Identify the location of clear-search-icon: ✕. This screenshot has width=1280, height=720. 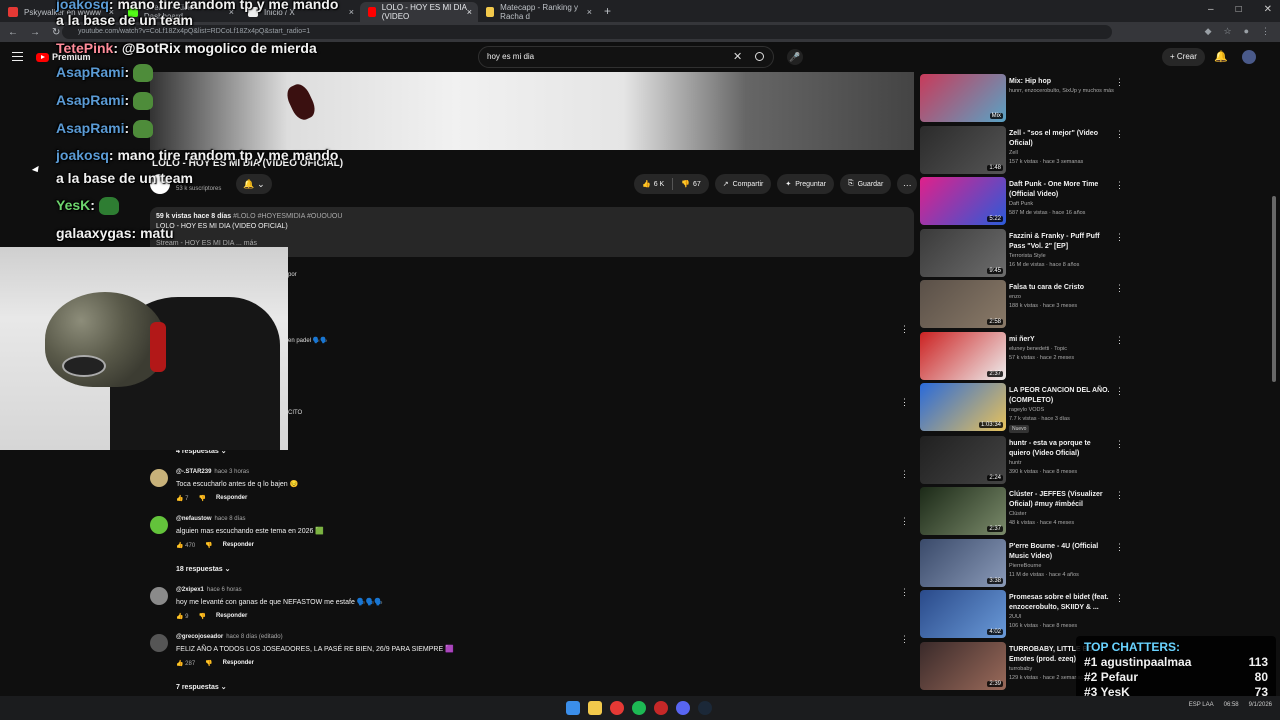
(737, 56).